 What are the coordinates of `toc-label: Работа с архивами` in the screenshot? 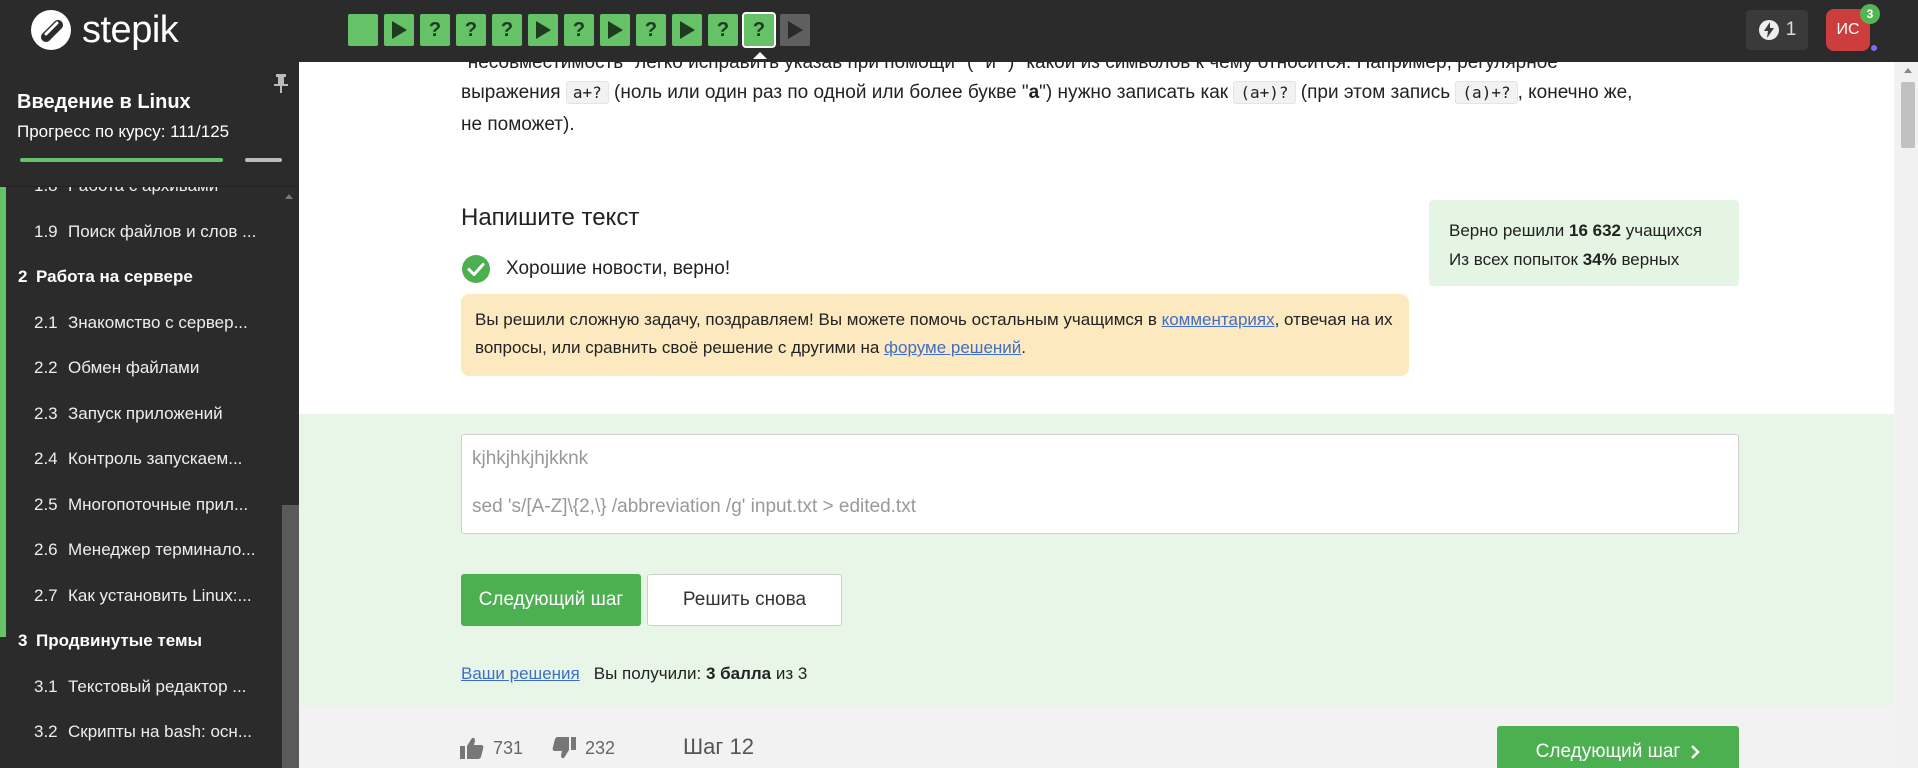 It's located at (143, 191).